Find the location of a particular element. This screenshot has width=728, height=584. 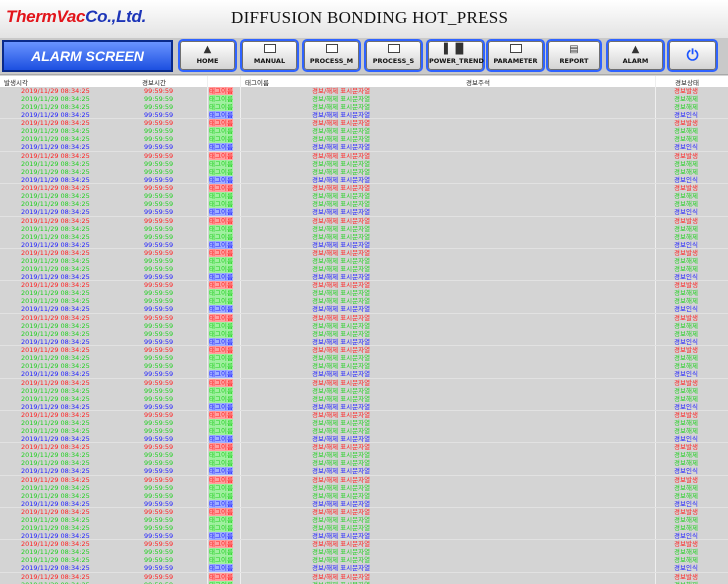

column-header: 경보상태 is located at coordinates (687, 83).